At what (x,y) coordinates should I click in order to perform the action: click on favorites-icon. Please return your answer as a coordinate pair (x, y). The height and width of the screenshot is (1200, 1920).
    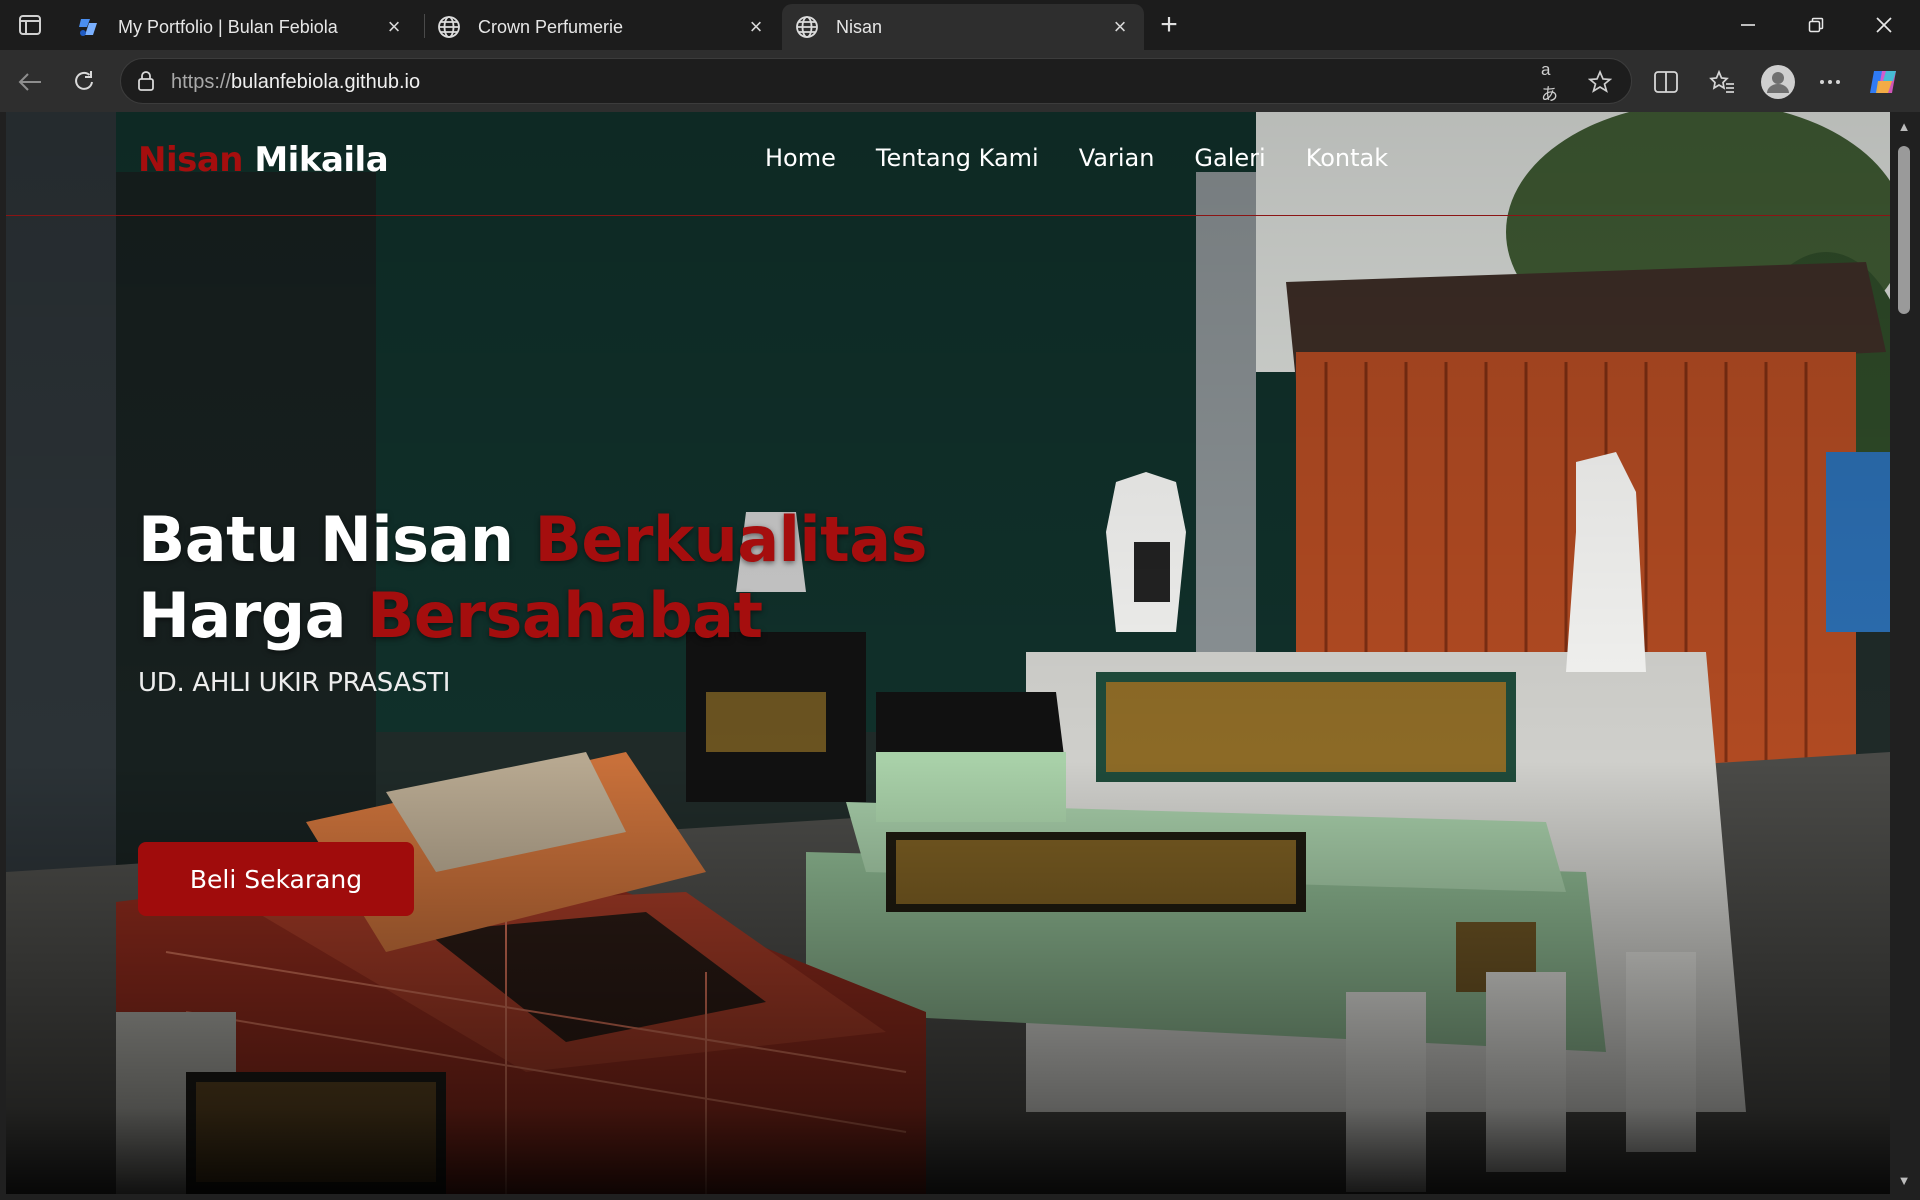
    Looking at the image, I should click on (1722, 82).